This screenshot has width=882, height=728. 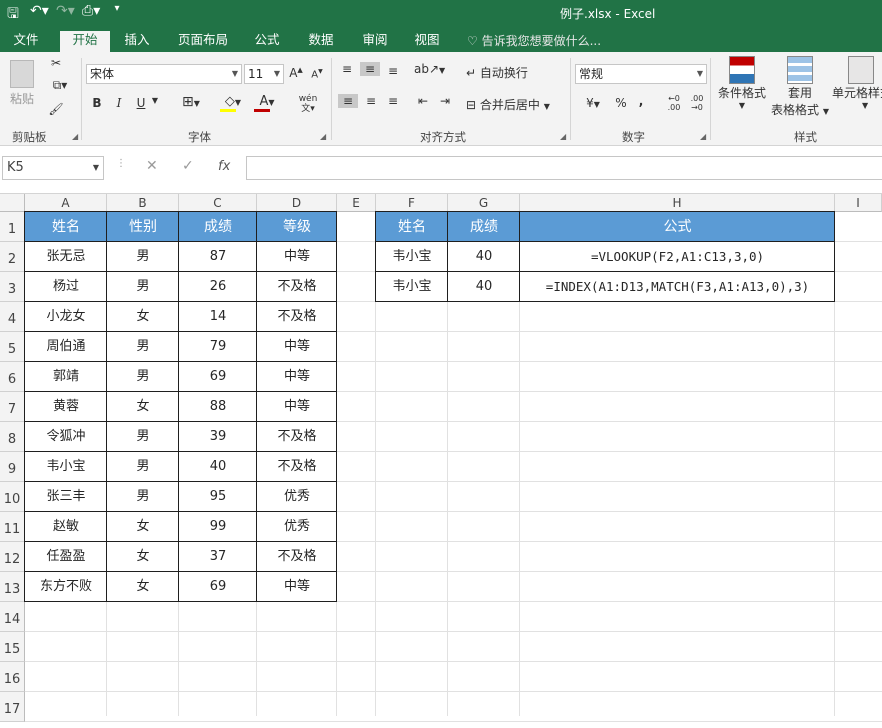 What do you see at coordinates (12, 497) in the screenshot?
I see `row-header-10: 10` at bounding box center [12, 497].